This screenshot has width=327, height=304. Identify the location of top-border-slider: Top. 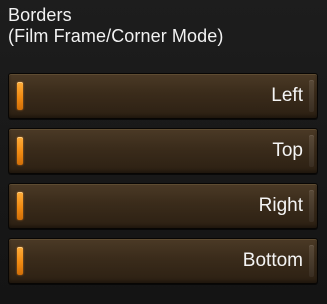
(163, 151).